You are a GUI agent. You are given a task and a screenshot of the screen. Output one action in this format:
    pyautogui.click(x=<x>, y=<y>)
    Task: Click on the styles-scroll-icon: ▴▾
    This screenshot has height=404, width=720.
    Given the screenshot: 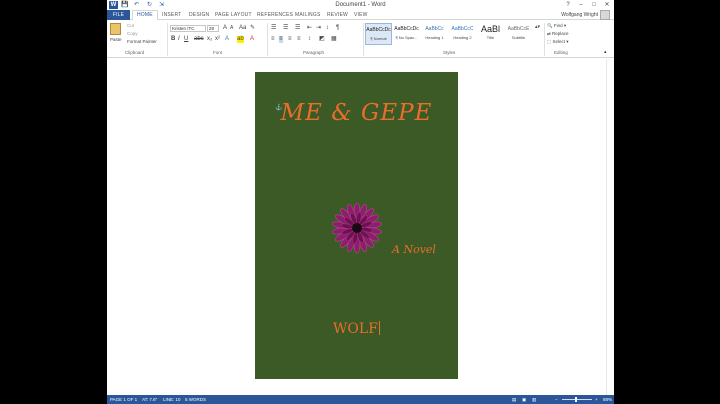 What is the action you would take?
    pyautogui.click(x=537, y=27)
    